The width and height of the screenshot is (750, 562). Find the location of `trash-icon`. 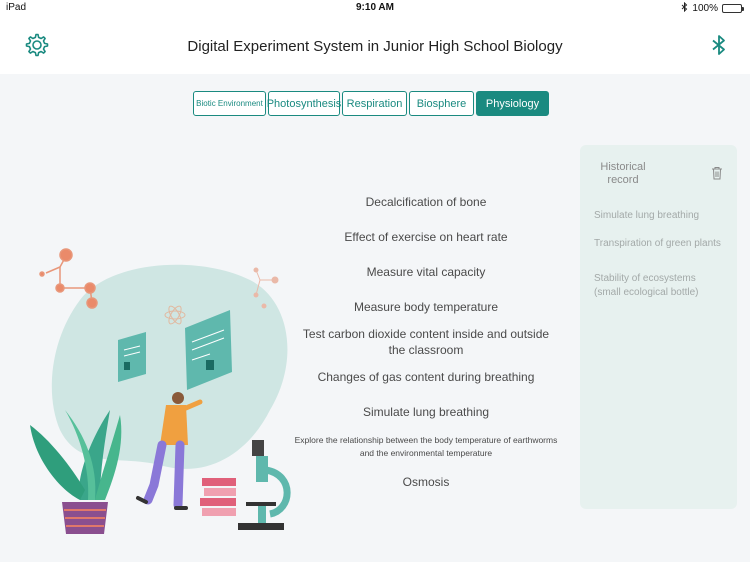

trash-icon is located at coordinates (717, 173).